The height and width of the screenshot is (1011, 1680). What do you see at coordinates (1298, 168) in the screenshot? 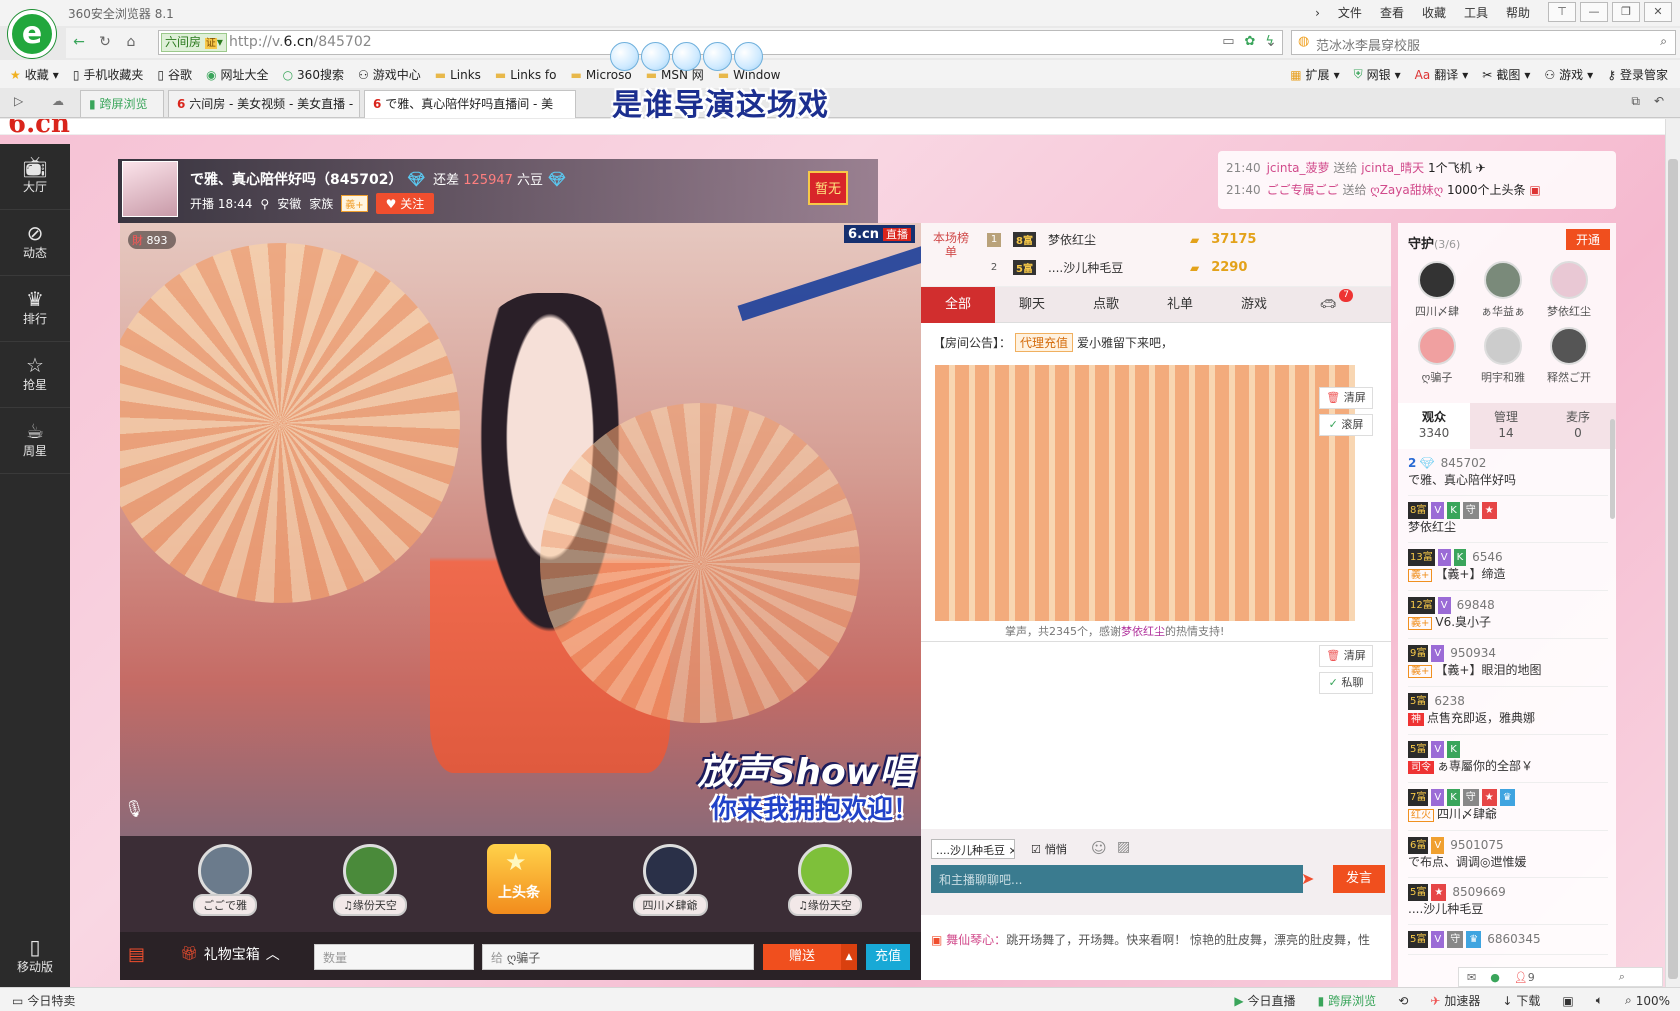
I see `ticker-from: jcinta_菠萝` at bounding box center [1298, 168].